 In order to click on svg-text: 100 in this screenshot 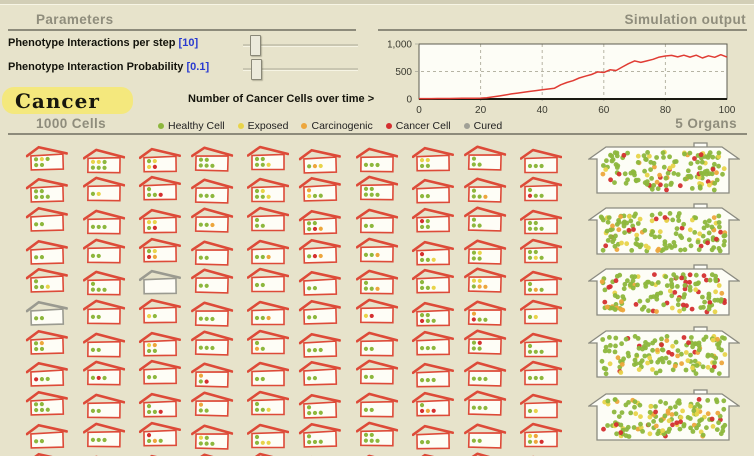, I will do `click(727, 110)`.